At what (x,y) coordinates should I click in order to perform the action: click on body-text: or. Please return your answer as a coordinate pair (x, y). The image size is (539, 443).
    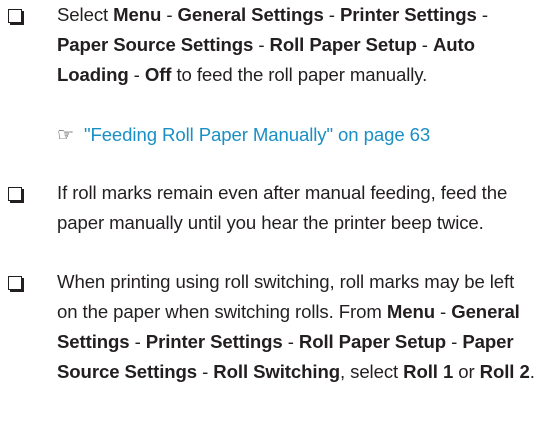
    Looking at the image, I should click on (466, 371).